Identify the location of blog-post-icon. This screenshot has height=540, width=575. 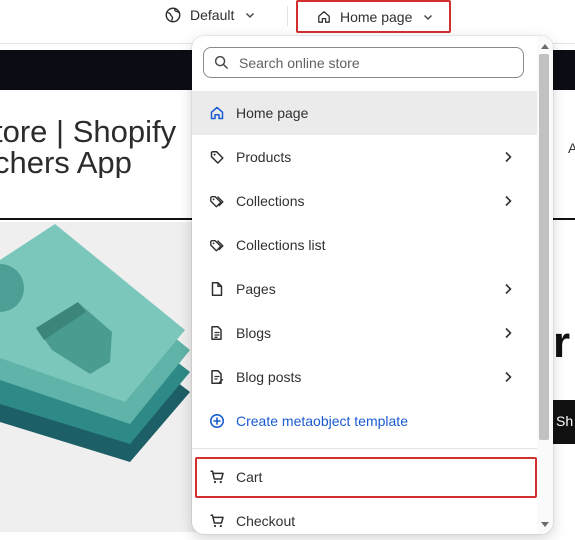
(217, 377).